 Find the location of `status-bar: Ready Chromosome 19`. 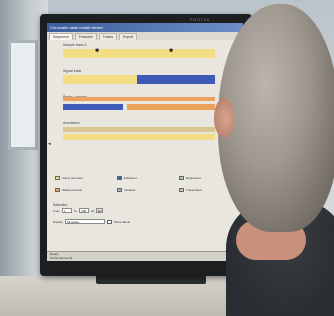

status-bar: Ready Chromosome 19 is located at coordinates (145, 256).